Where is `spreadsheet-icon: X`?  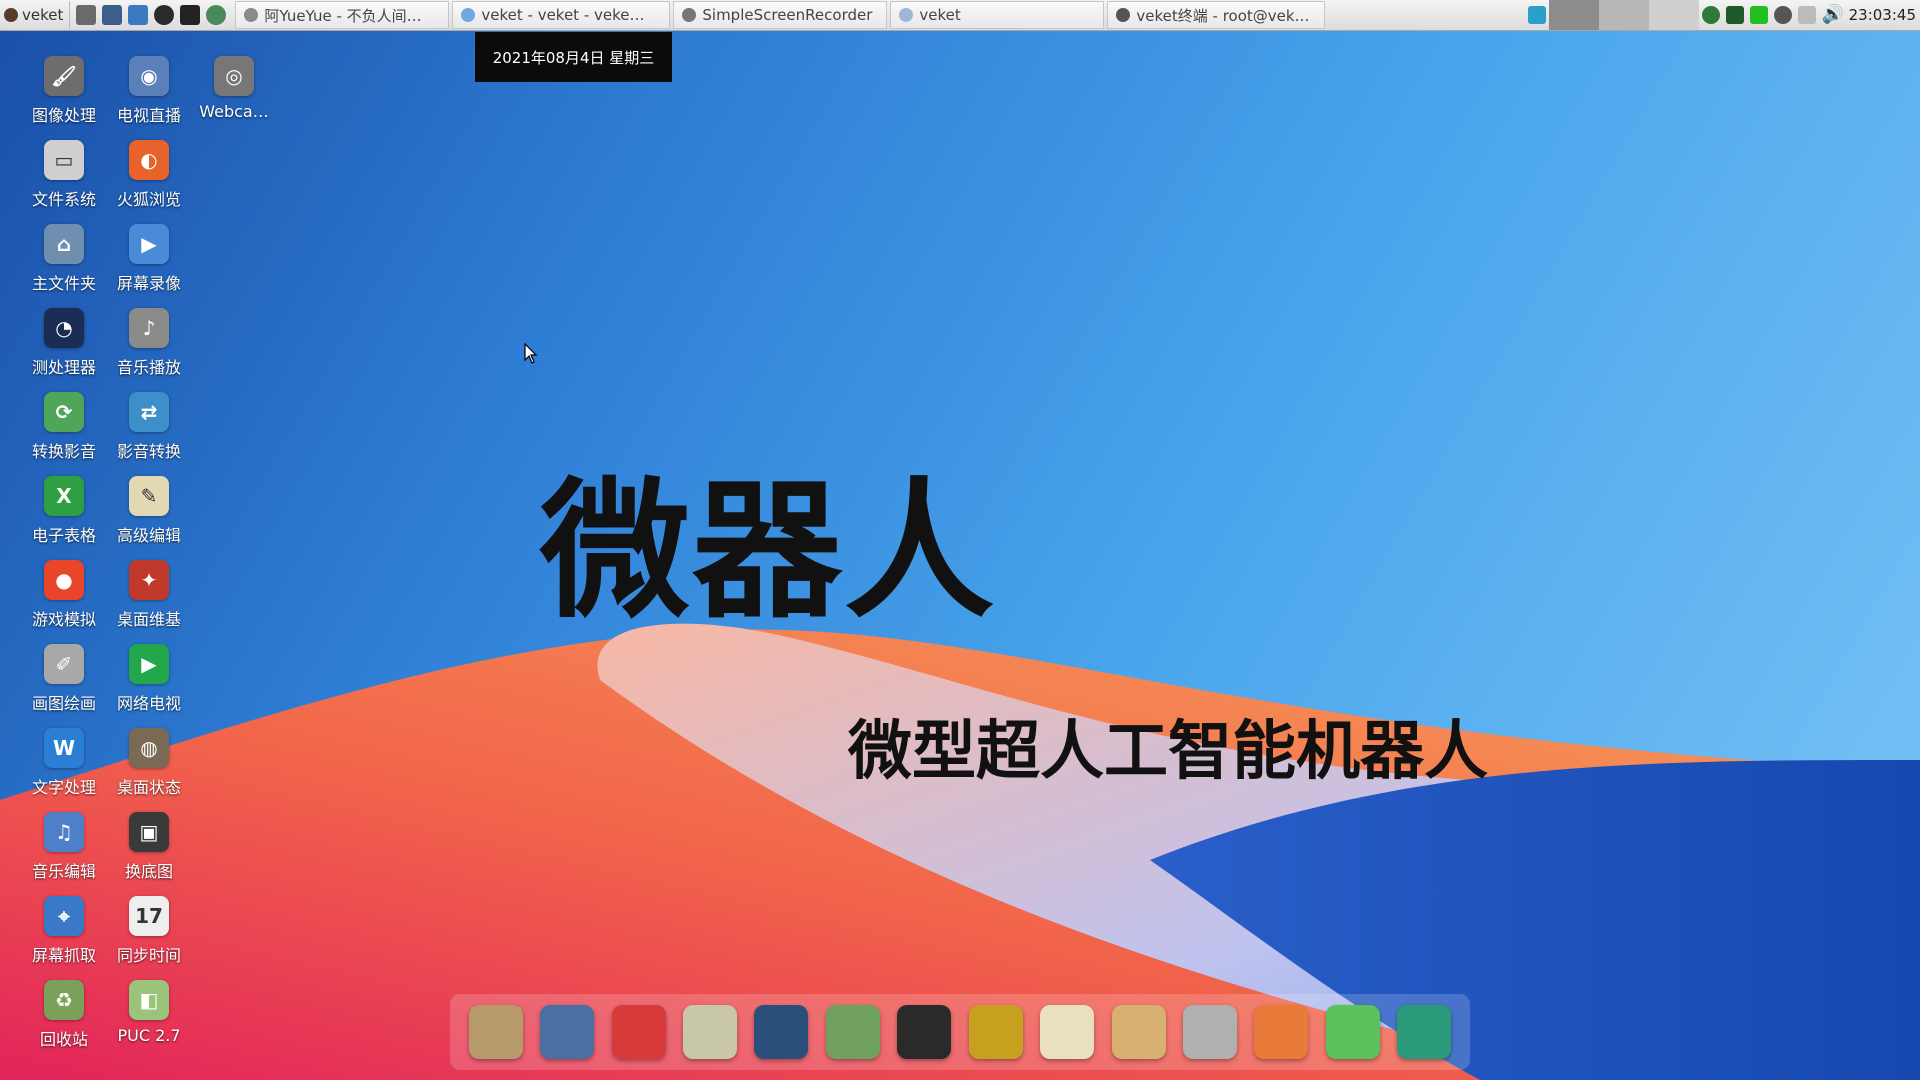
spreadsheet-icon: X is located at coordinates (64, 496).